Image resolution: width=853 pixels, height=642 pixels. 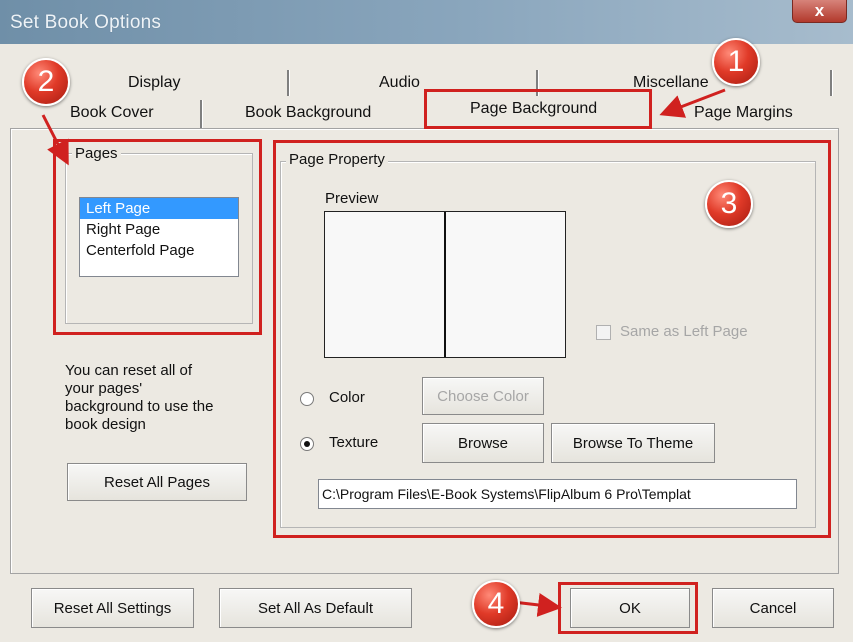 What do you see at coordinates (46, 82) in the screenshot?
I see `annotation-badge-2: 2` at bounding box center [46, 82].